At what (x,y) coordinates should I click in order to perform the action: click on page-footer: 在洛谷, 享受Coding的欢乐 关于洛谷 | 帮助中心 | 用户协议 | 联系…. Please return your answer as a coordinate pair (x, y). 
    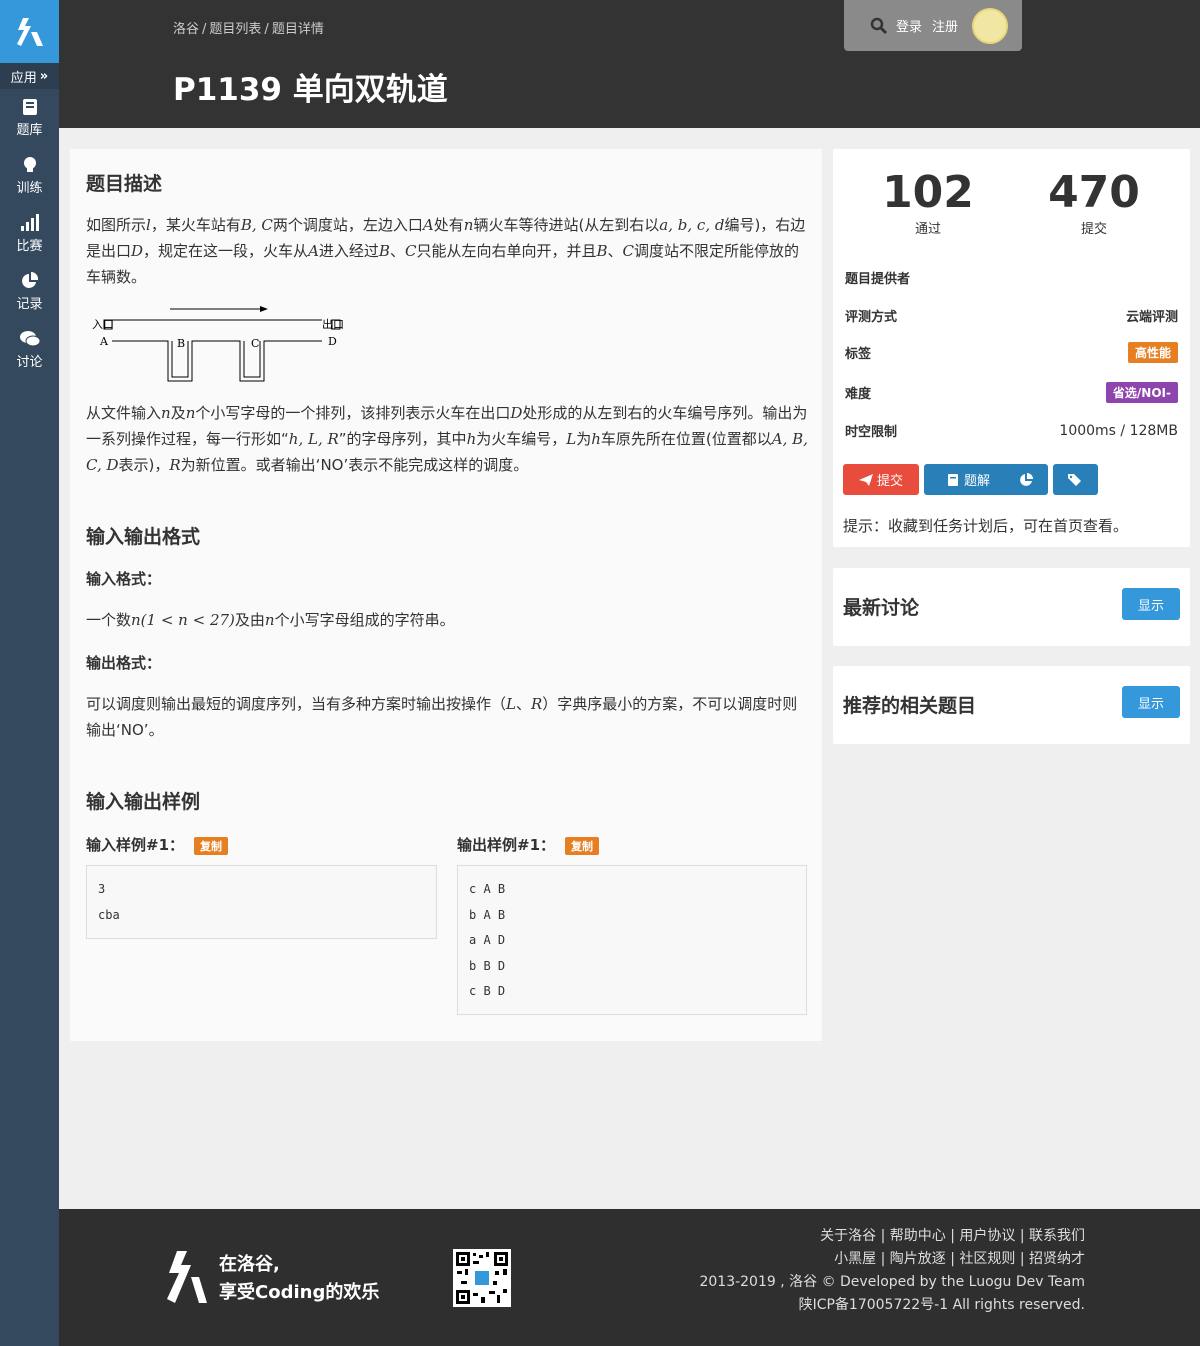
    Looking at the image, I should click on (629, 1277).